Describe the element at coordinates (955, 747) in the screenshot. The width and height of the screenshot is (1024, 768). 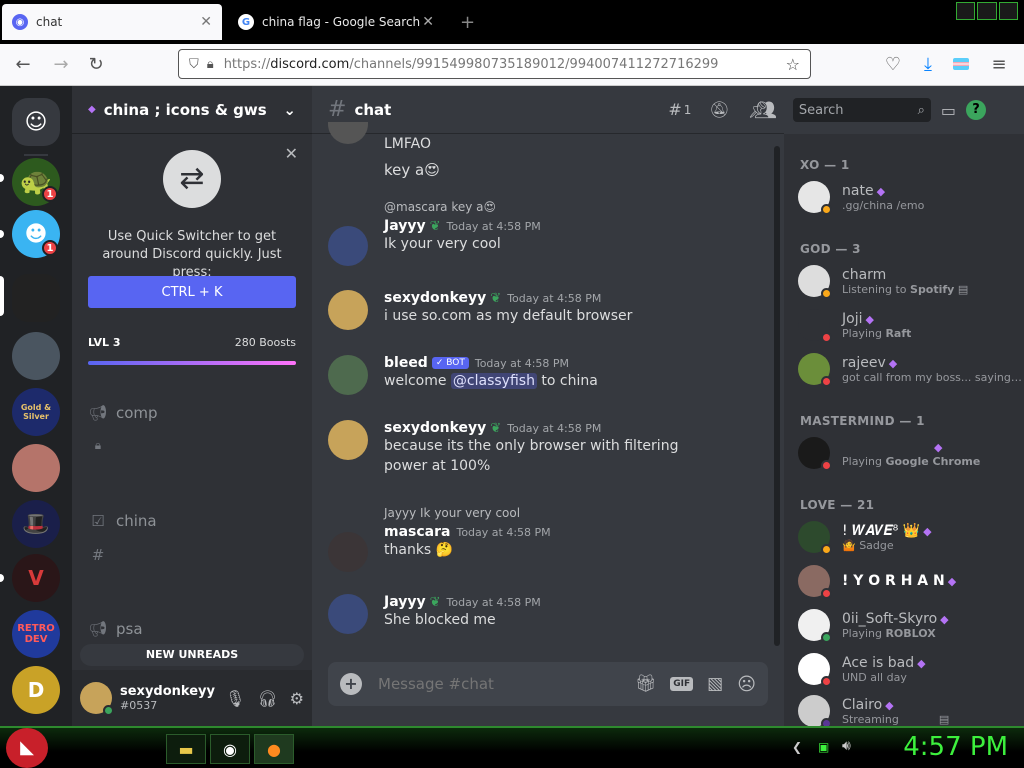
I see `system-clock: 4:57 PM` at that location.